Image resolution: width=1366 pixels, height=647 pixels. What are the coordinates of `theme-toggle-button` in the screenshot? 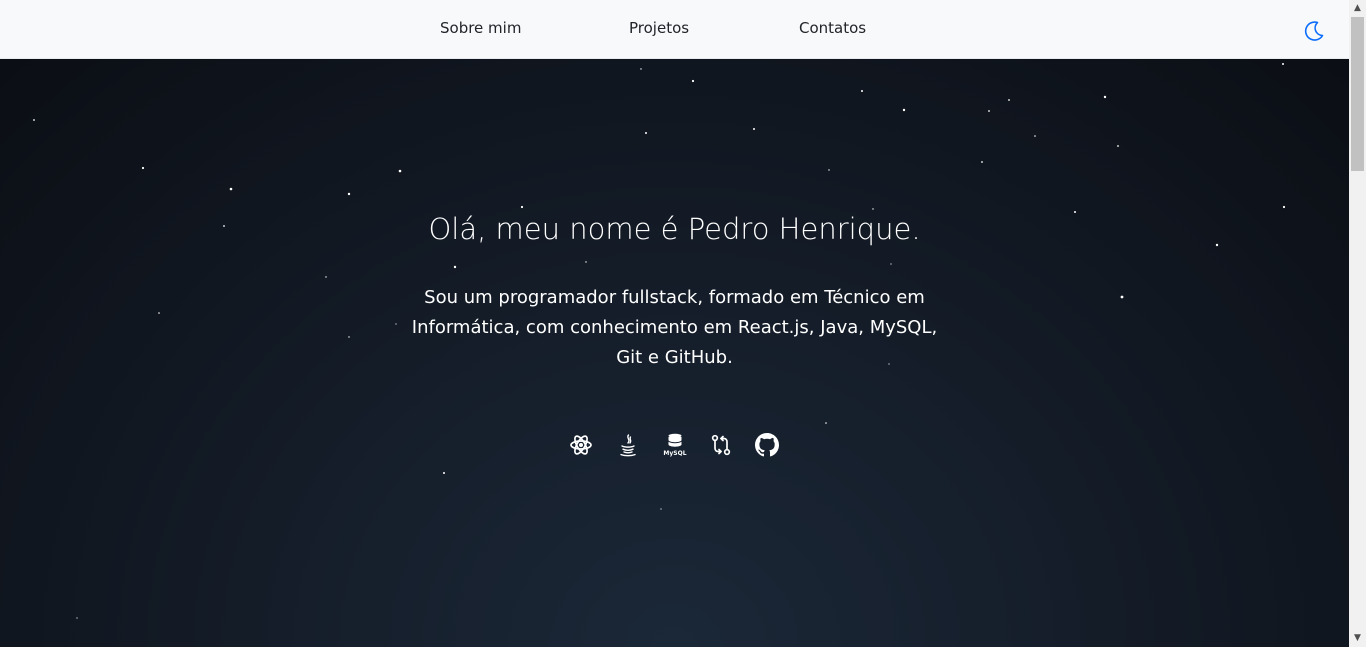 It's located at (1314, 31).